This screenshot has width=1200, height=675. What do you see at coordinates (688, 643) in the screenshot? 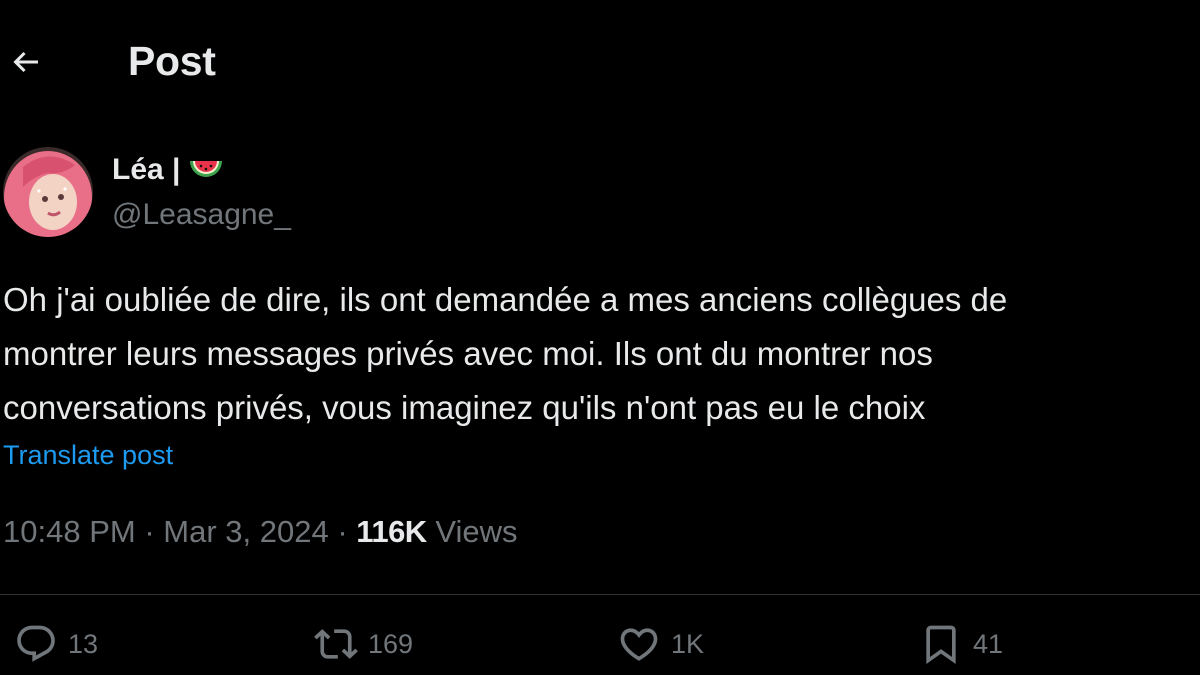
I see `like-count: 1K` at bounding box center [688, 643].